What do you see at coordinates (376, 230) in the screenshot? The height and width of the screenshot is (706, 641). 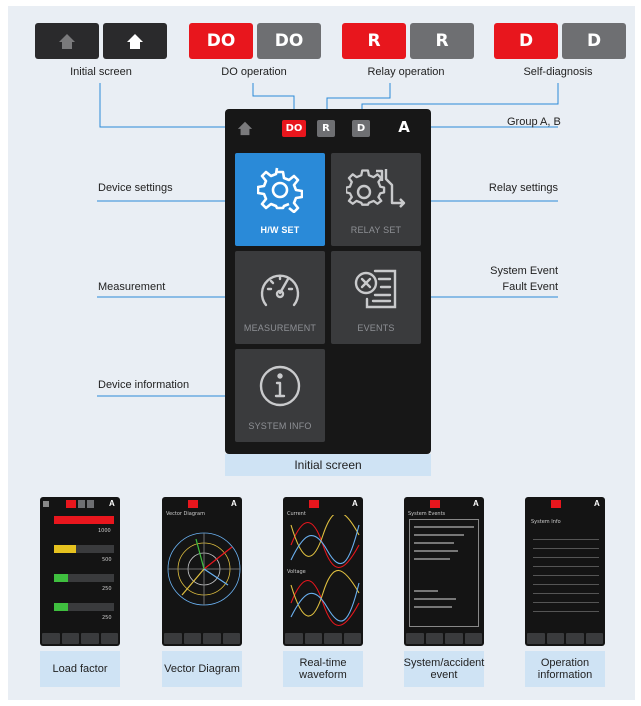 I see `relay-set-label: RELAY SET` at bounding box center [376, 230].